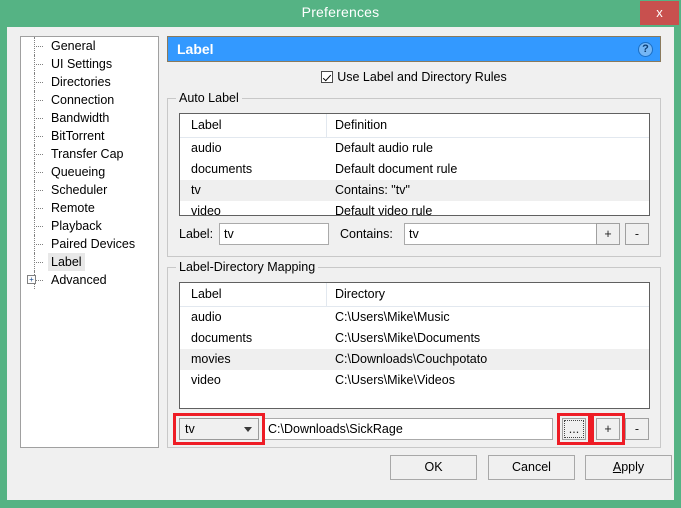 This screenshot has width=681, height=508. Describe the element at coordinates (73, 46) in the screenshot. I see `sidebar-item-label: General` at that location.